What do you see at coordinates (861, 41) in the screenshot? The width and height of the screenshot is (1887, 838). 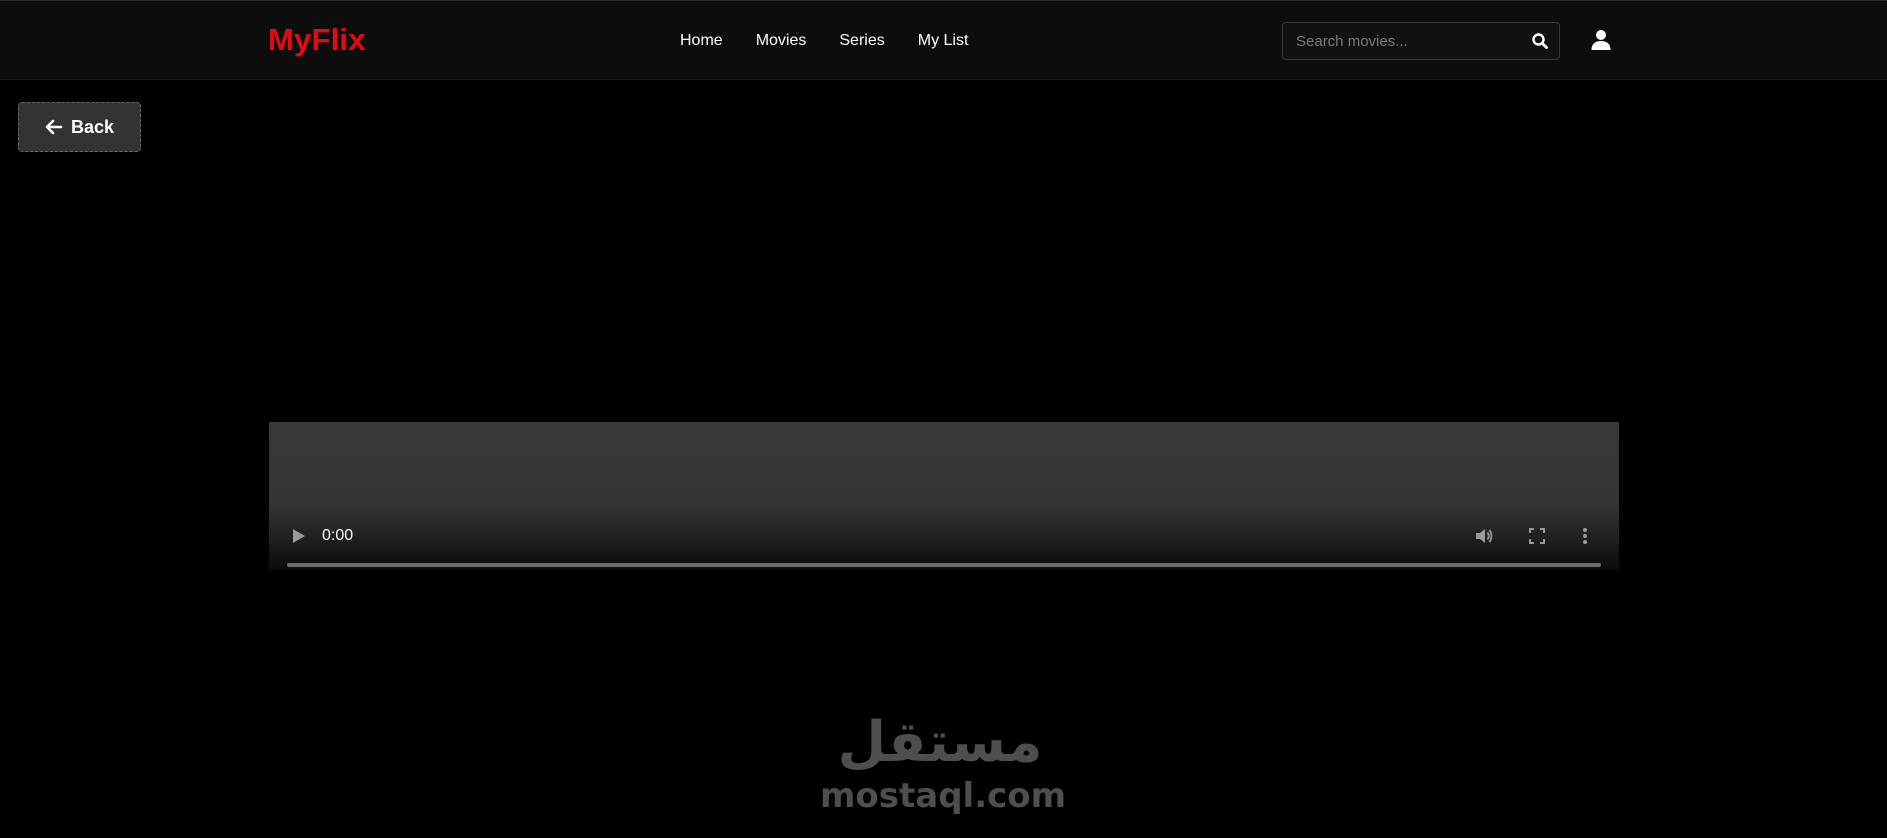 I see `nav-link-series: Series` at bounding box center [861, 41].